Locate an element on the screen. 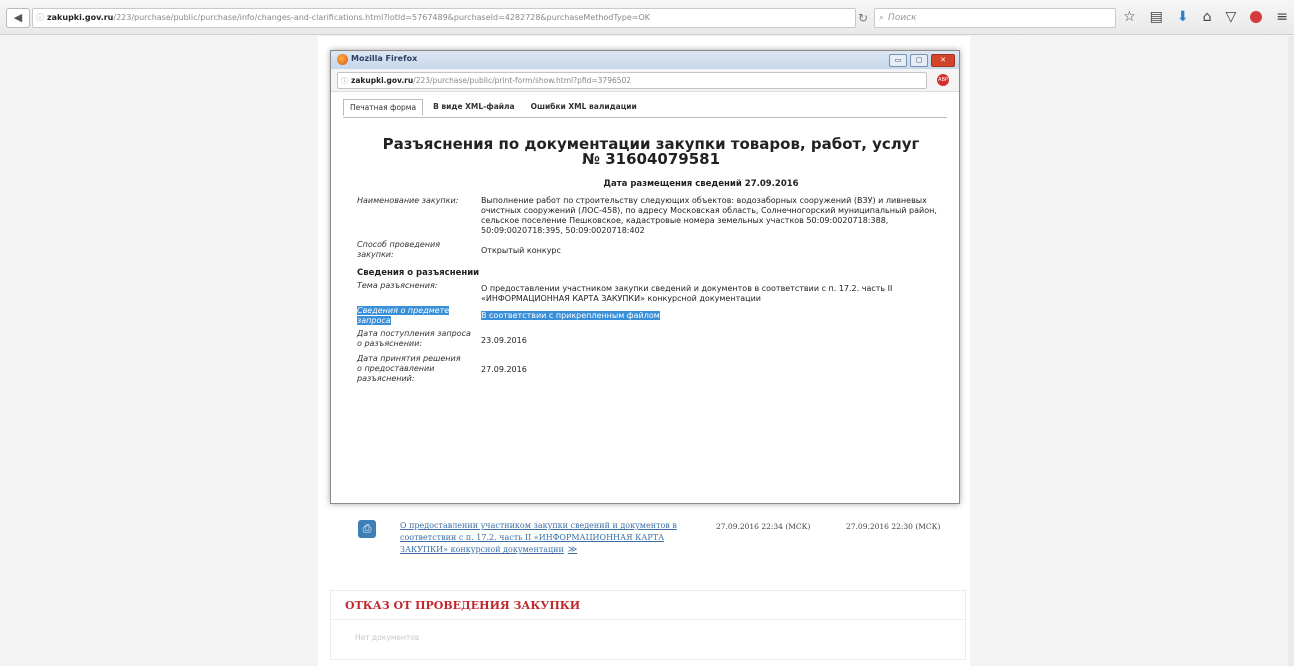  search-placeholder: Поиск is located at coordinates (902, 18).